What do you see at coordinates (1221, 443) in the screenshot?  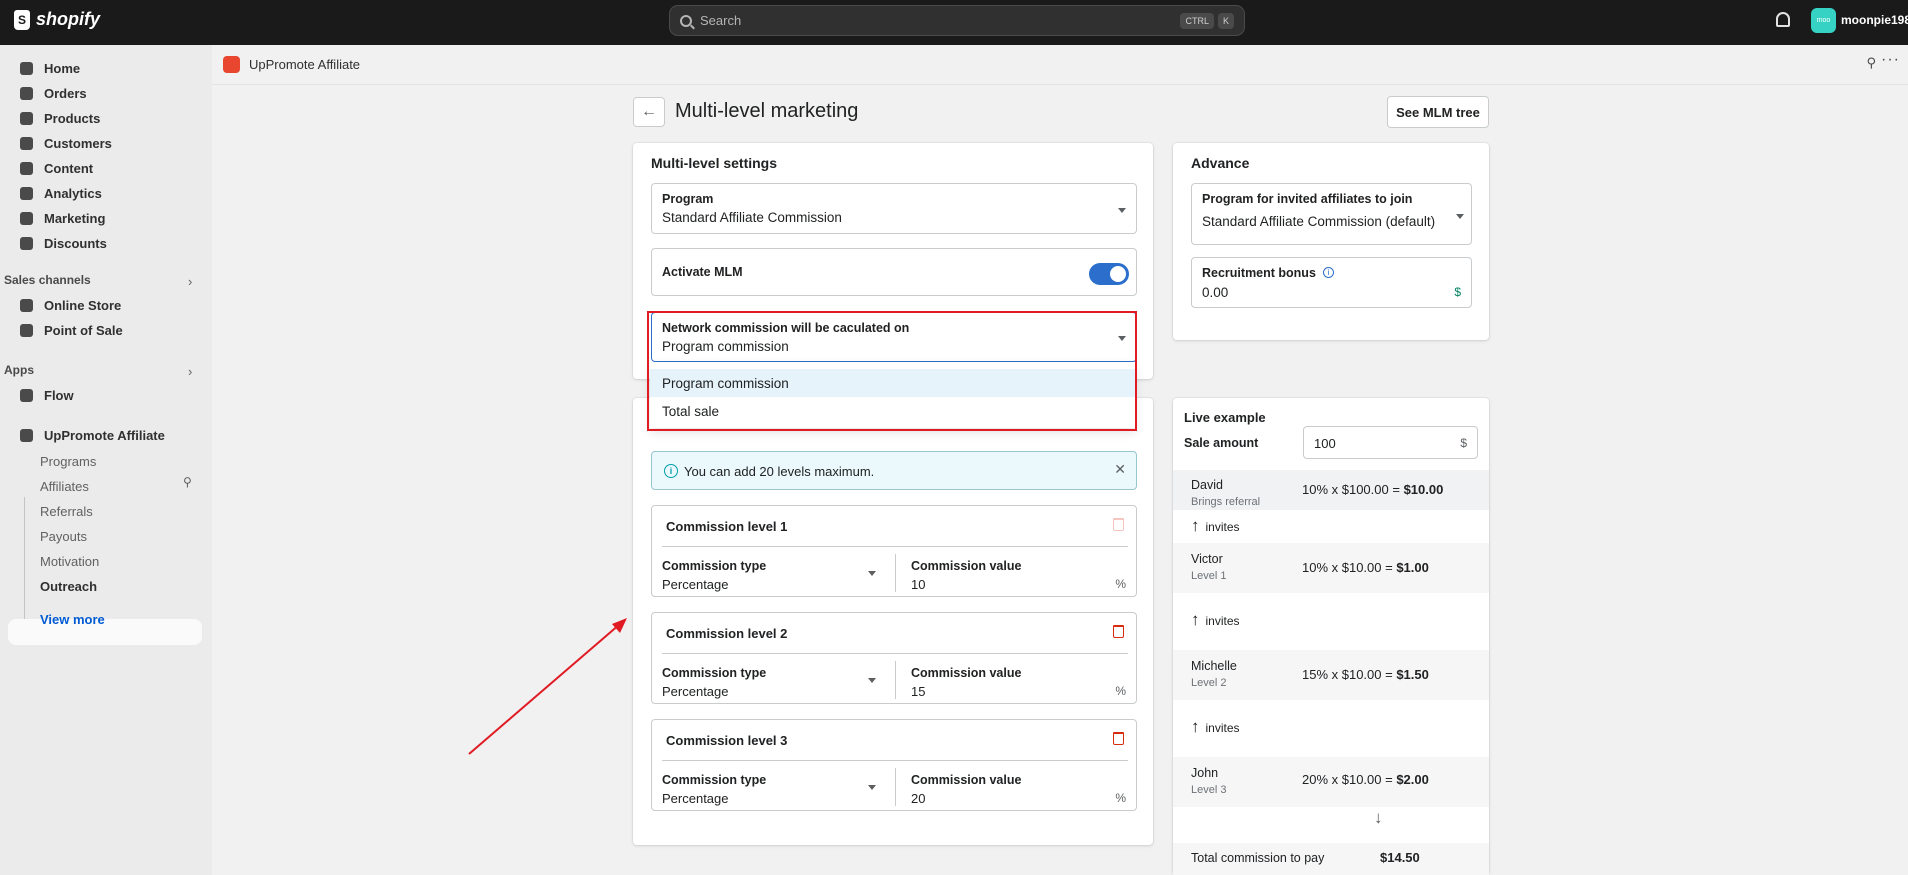 I see `sale-amount-label: Sale amount` at bounding box center [1221, 443].